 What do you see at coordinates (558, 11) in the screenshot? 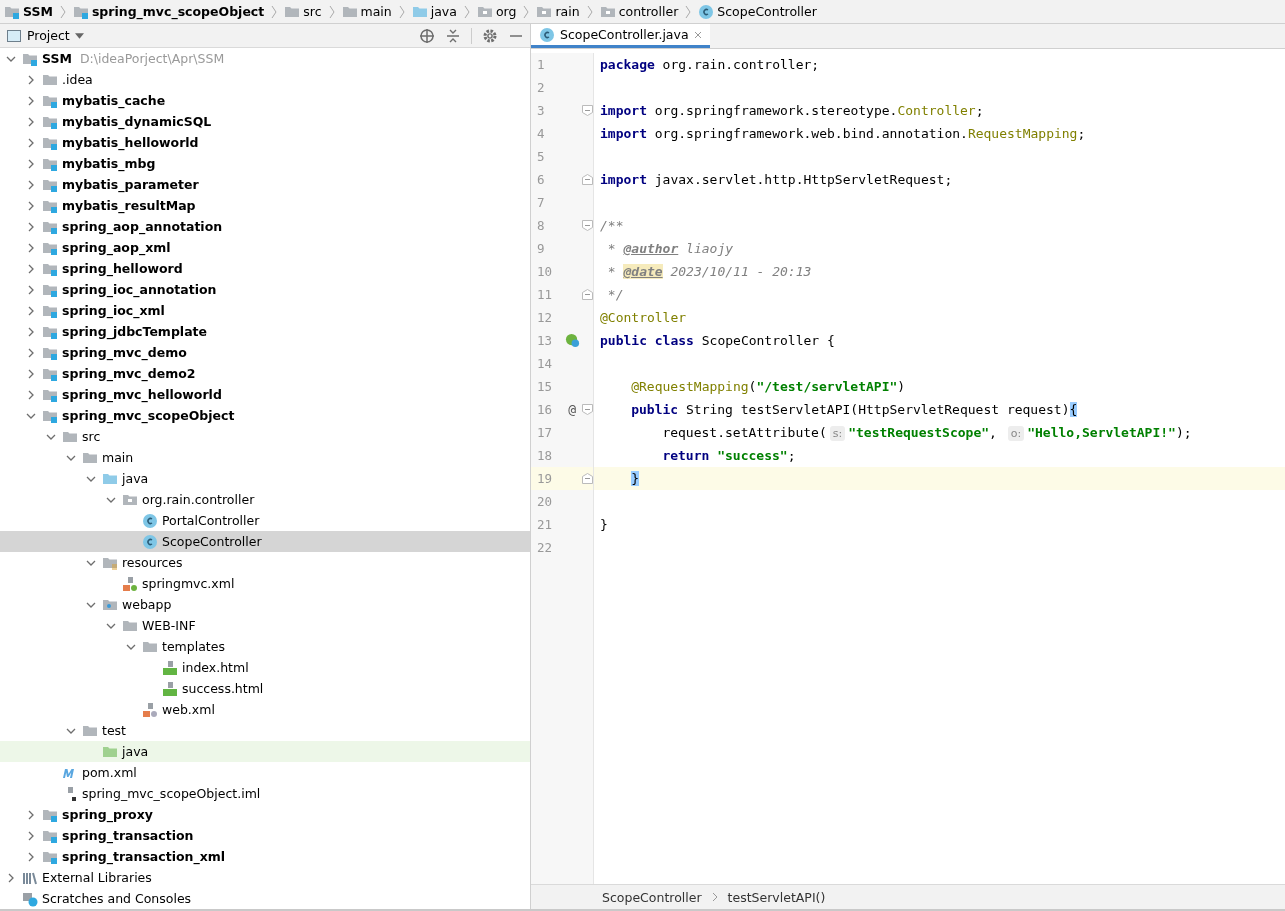
I see `breadcrumb-item: rain` at bounding box center [558, 11].